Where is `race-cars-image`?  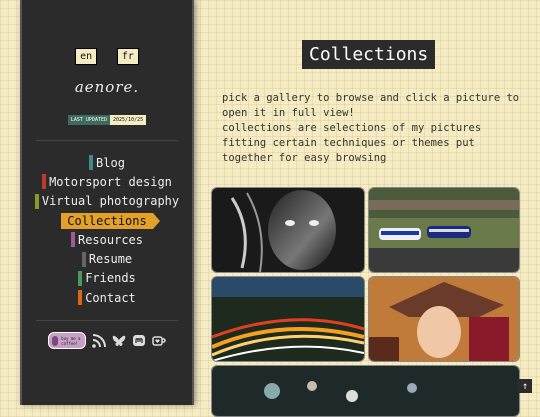
race-cars-image is located at coordinates (444, 230).